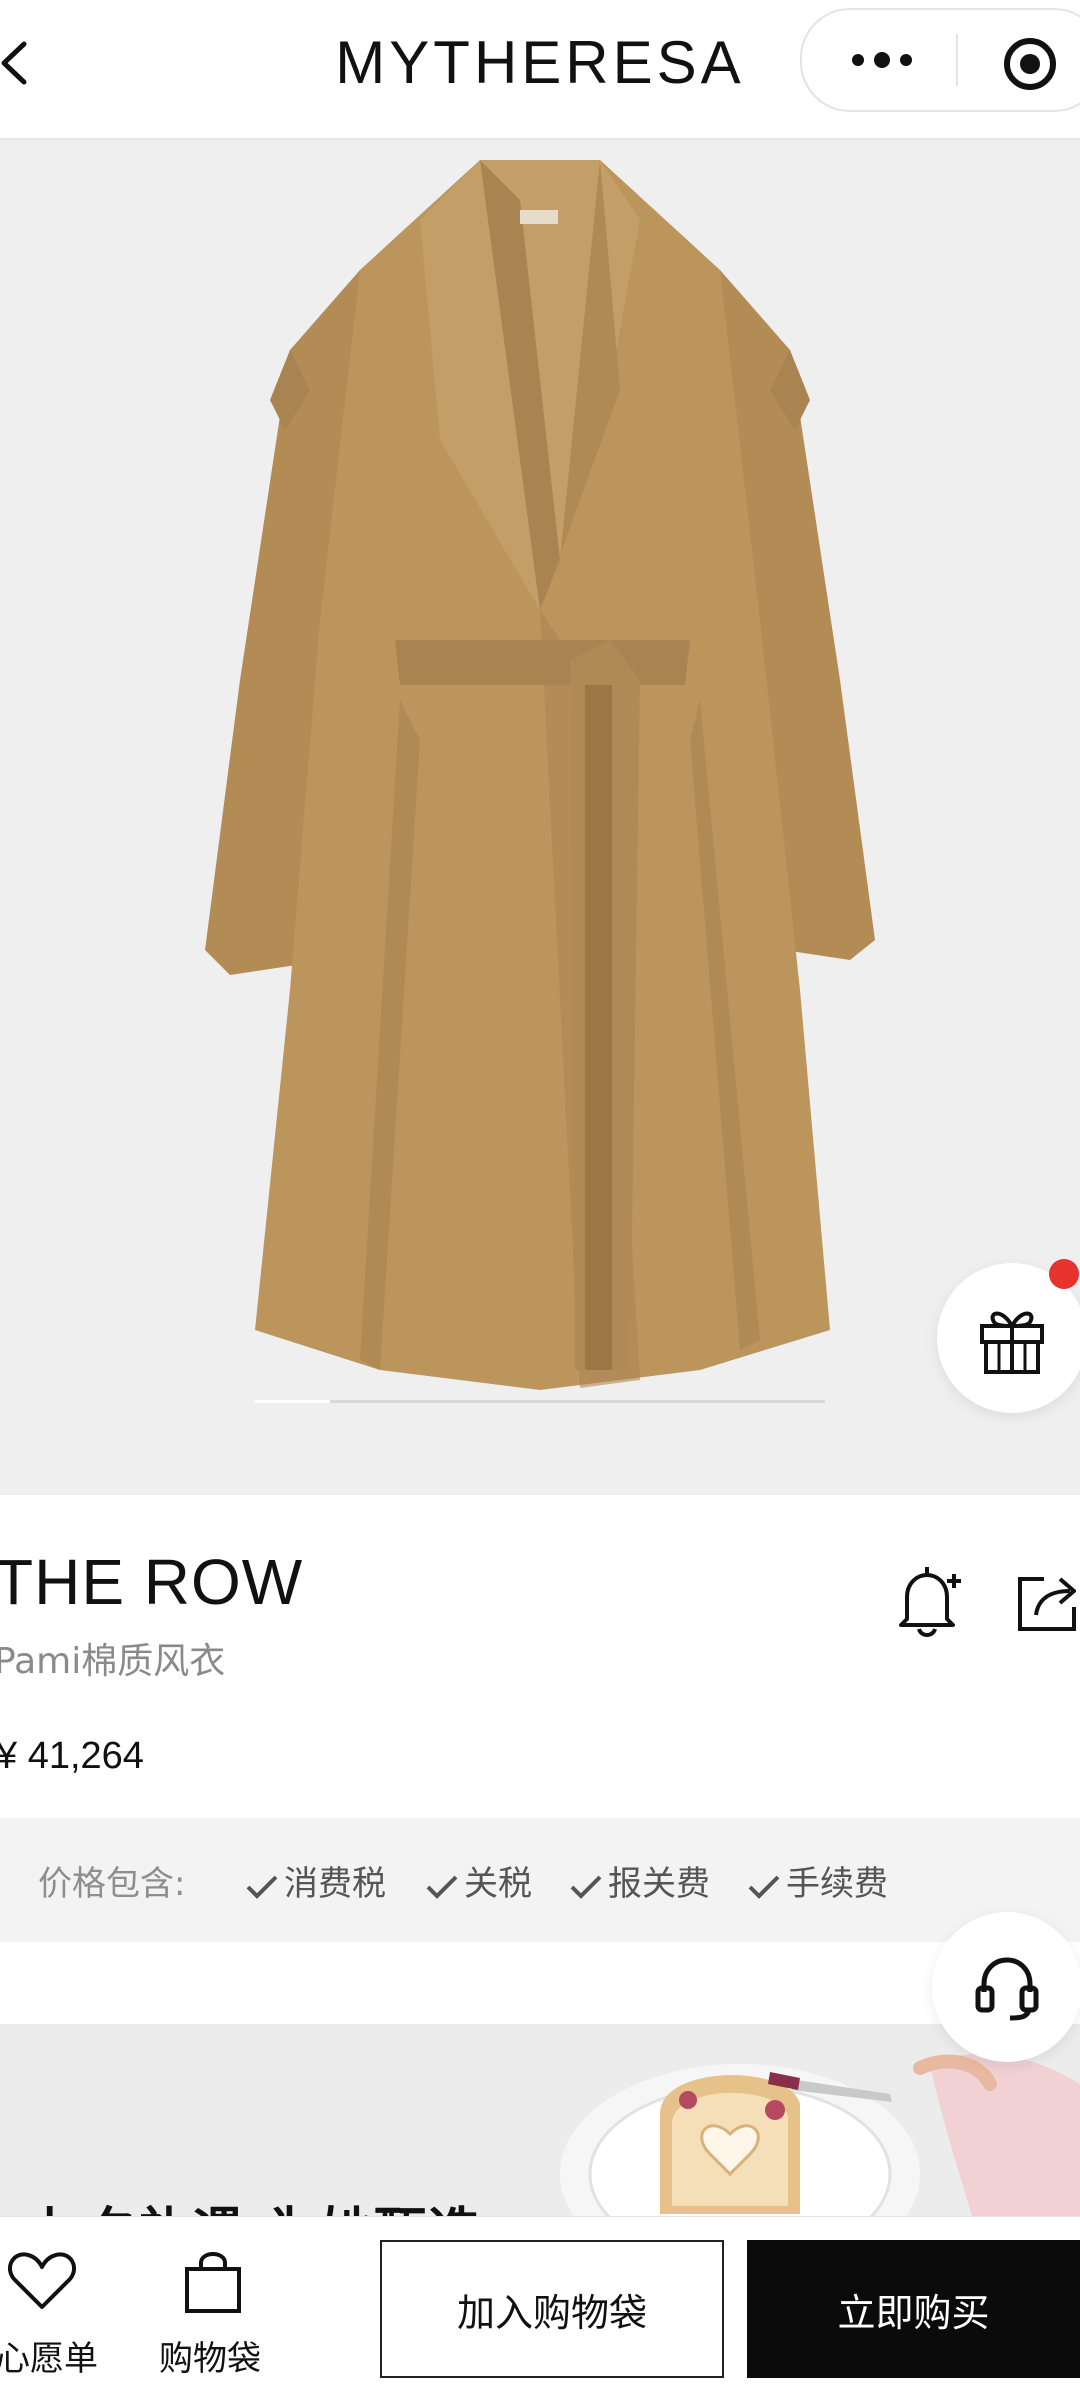  What do you see at coordinates (210, 2359) in the screenshot?
I see `shopping-bag-label: 购物袋` at bounding box center [210, 2359].